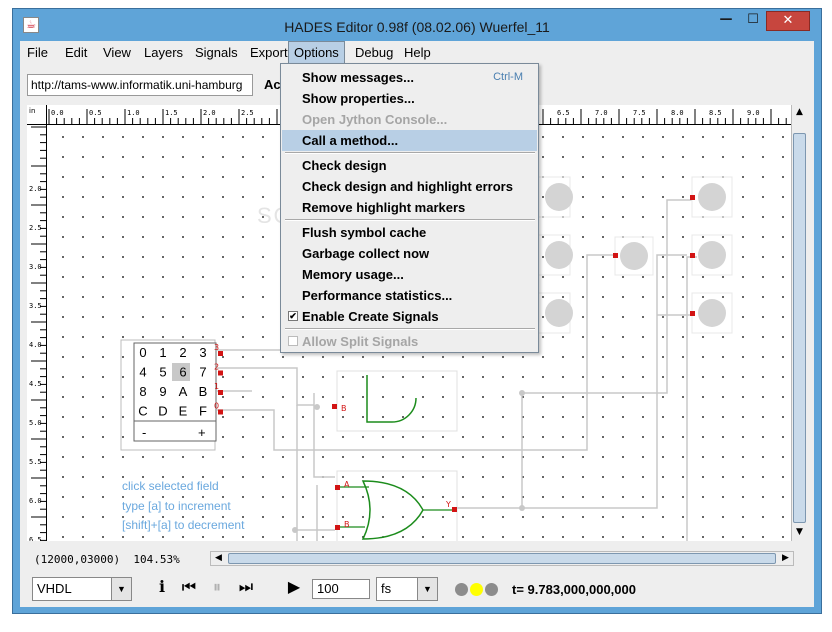  Describe the element at coordinates (162, 411) in the screenshot. I see `hex-key-d: D` at that location.